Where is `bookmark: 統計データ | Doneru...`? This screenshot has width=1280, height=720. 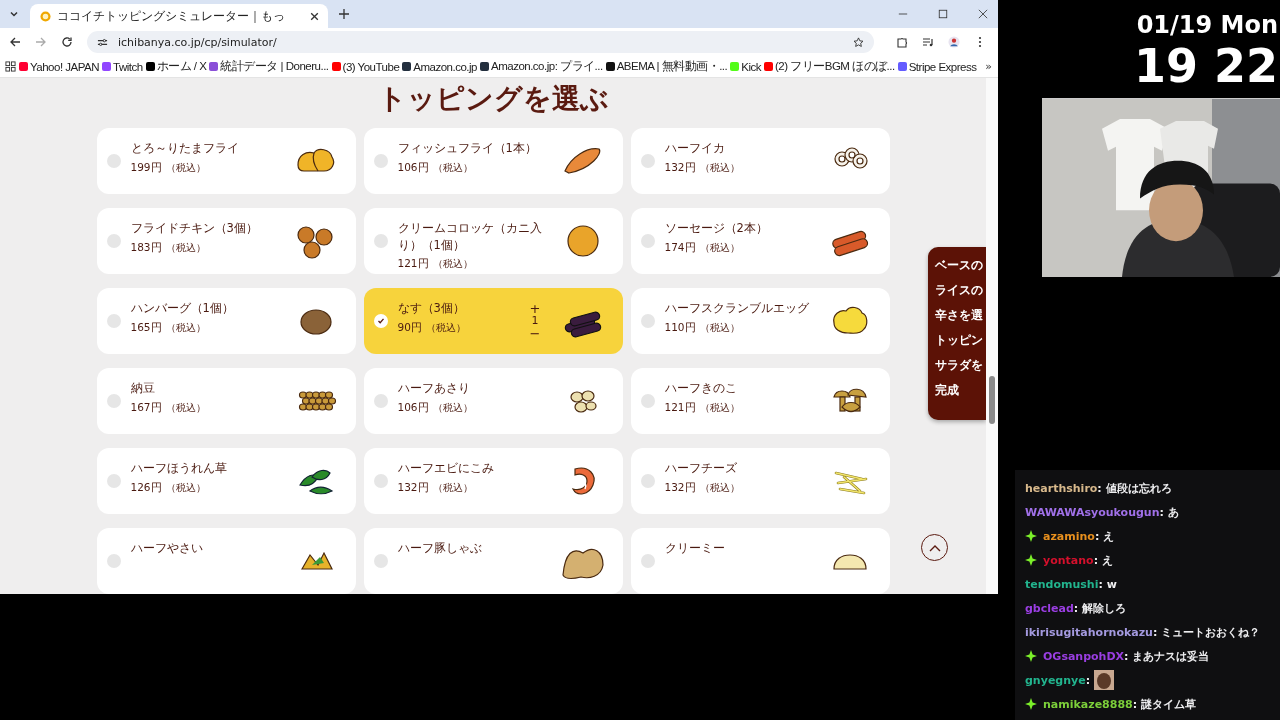 bookmark: 統計データ | Doneru... is located at coordinates (269, 66).